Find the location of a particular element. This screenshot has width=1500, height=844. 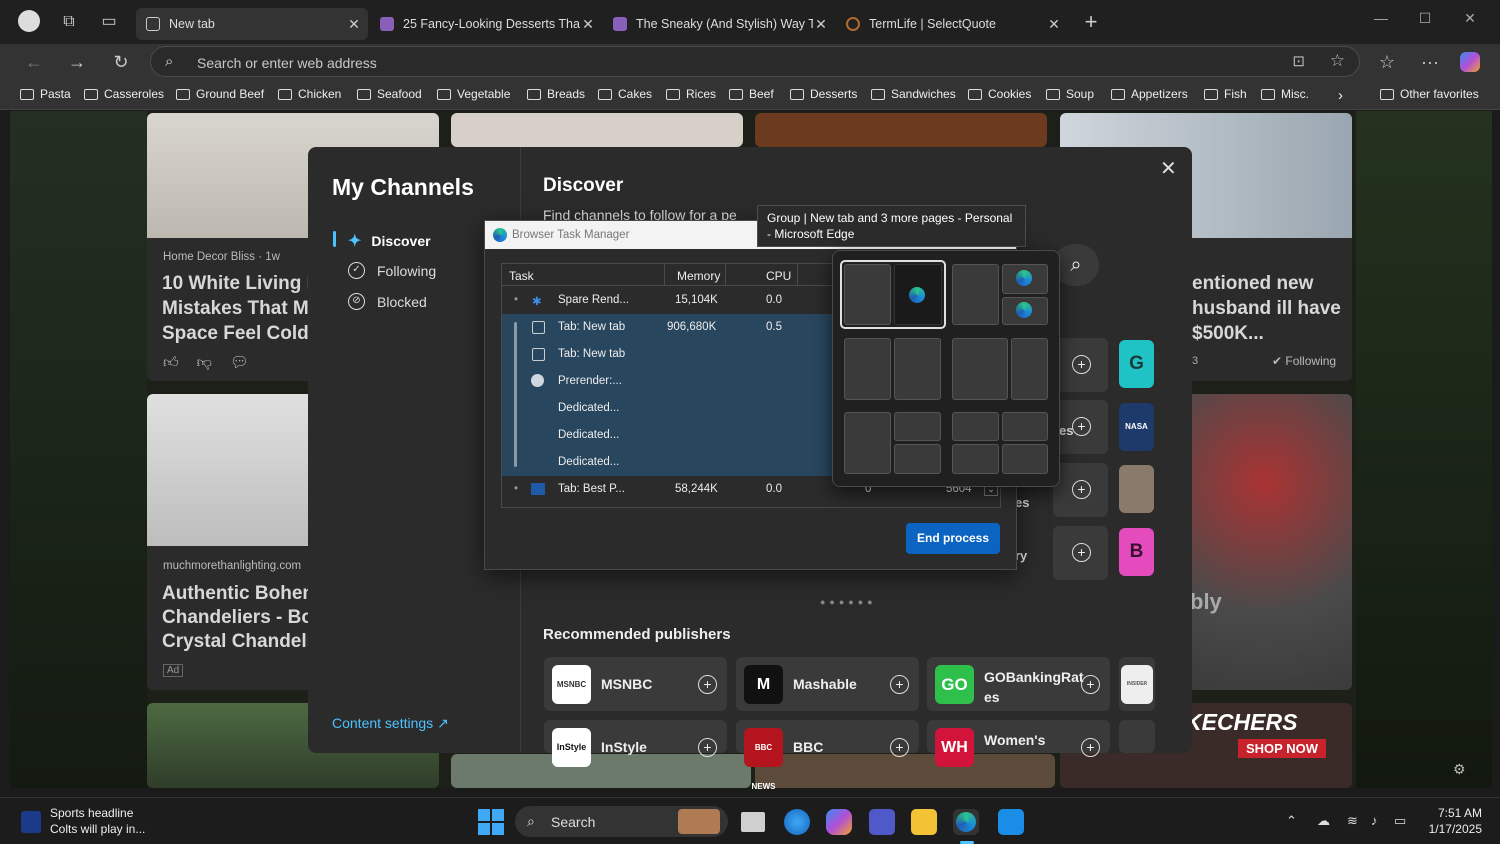

app-available-icon: ⊡ is located at coordinates (1298, 61).